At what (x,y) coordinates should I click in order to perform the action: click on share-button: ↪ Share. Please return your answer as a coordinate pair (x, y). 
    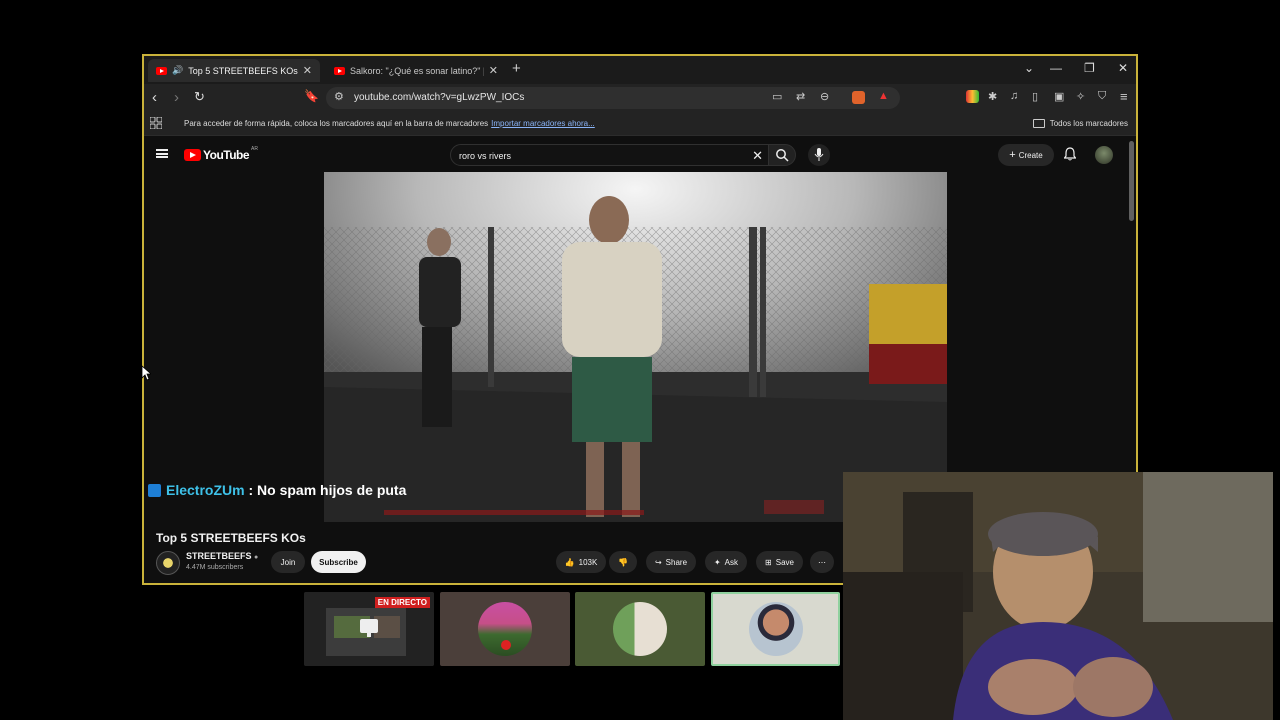
    Looking at the image, I should click on (671, 562).